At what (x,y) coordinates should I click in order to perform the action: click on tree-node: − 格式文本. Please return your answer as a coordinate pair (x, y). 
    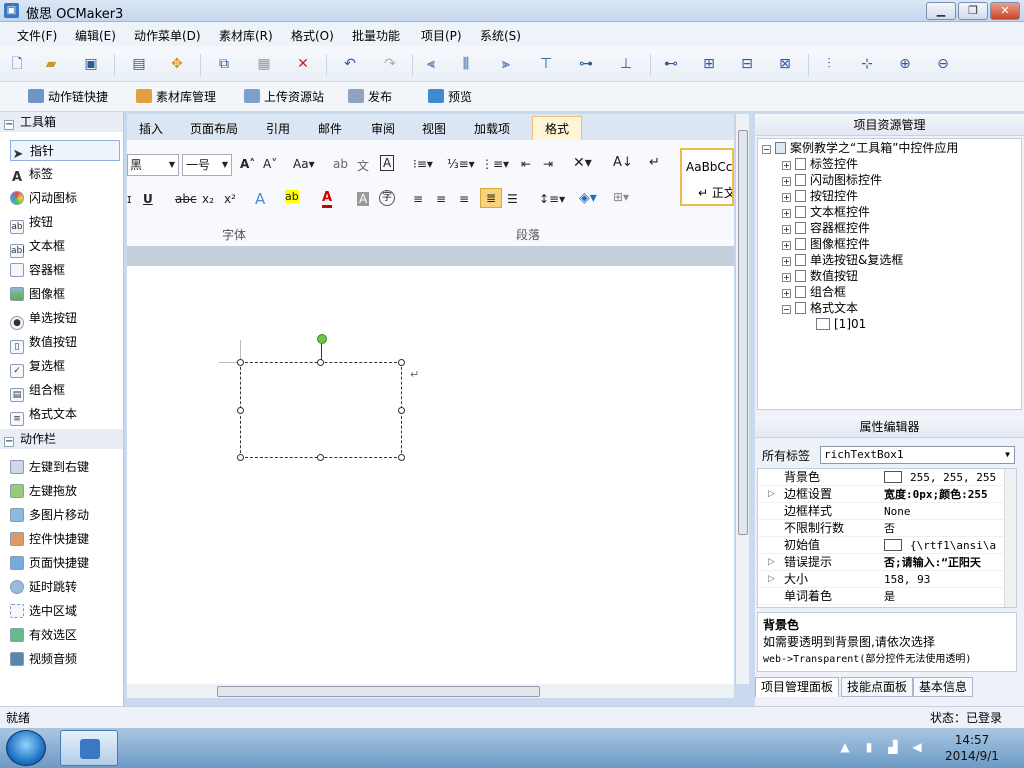
    Looking at the image, I should click on (820, 308).